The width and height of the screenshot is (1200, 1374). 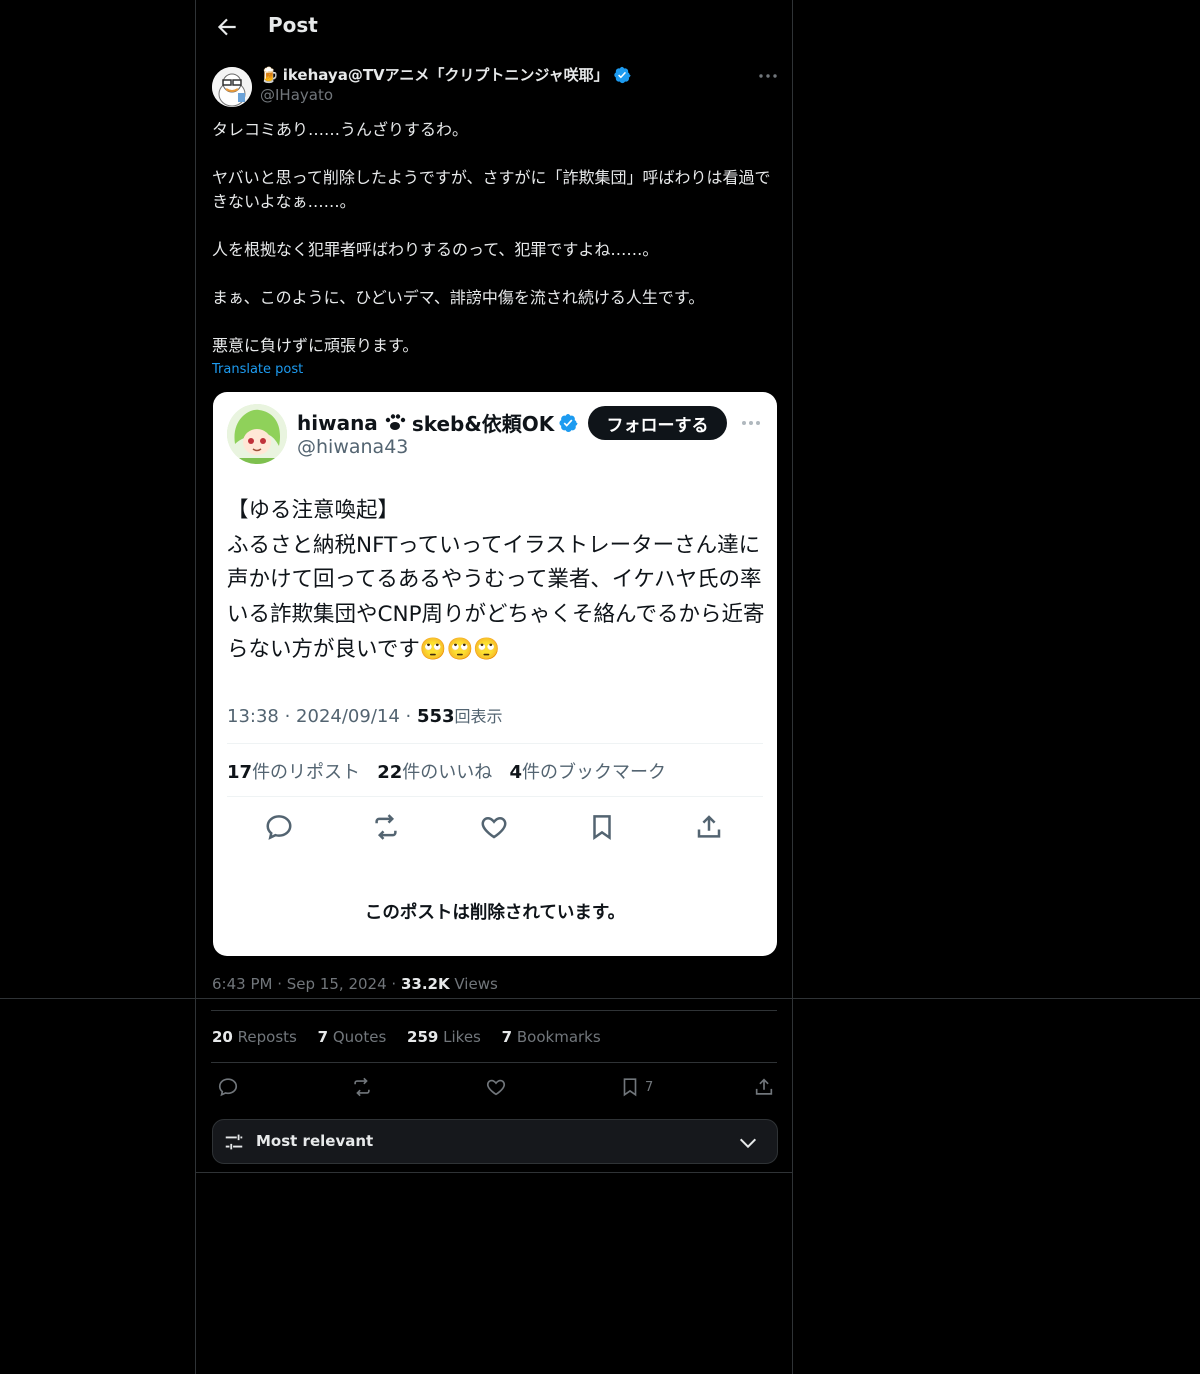 What do you see at coordinates (228, 1087) in the screenshot?
I see `reply-icon` at bounding box center [228, 1087].